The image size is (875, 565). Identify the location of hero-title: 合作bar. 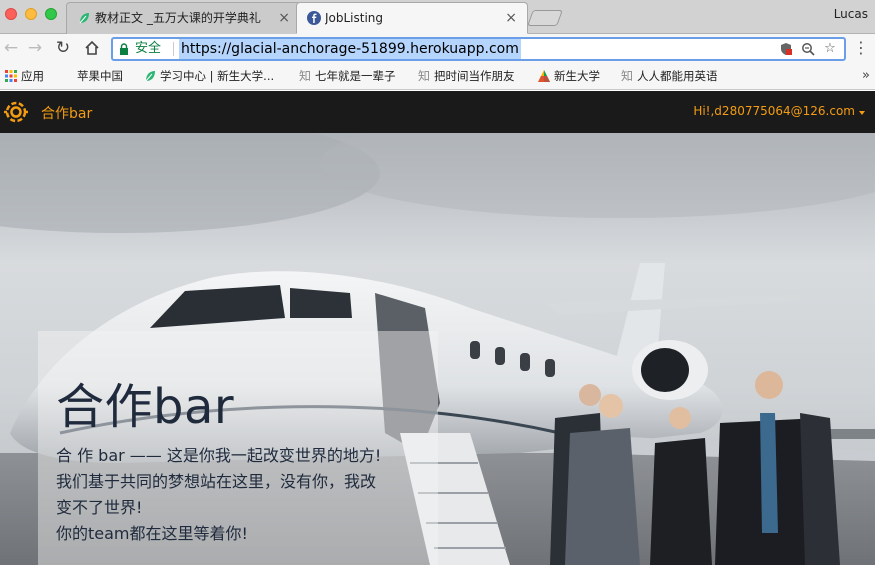
(145, 407).